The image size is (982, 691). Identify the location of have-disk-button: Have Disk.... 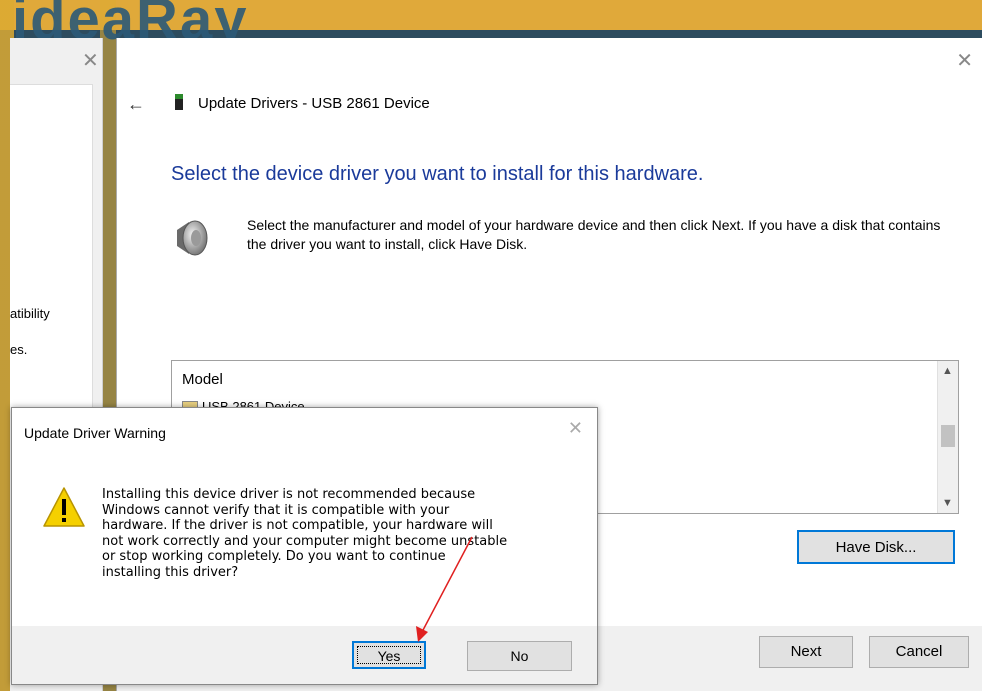
(876, 547).